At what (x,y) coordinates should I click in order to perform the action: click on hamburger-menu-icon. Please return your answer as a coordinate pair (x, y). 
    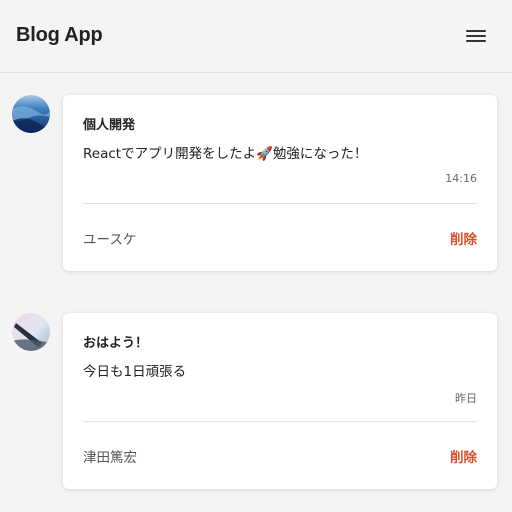
    Looking at the image, I should click on (476, 37).